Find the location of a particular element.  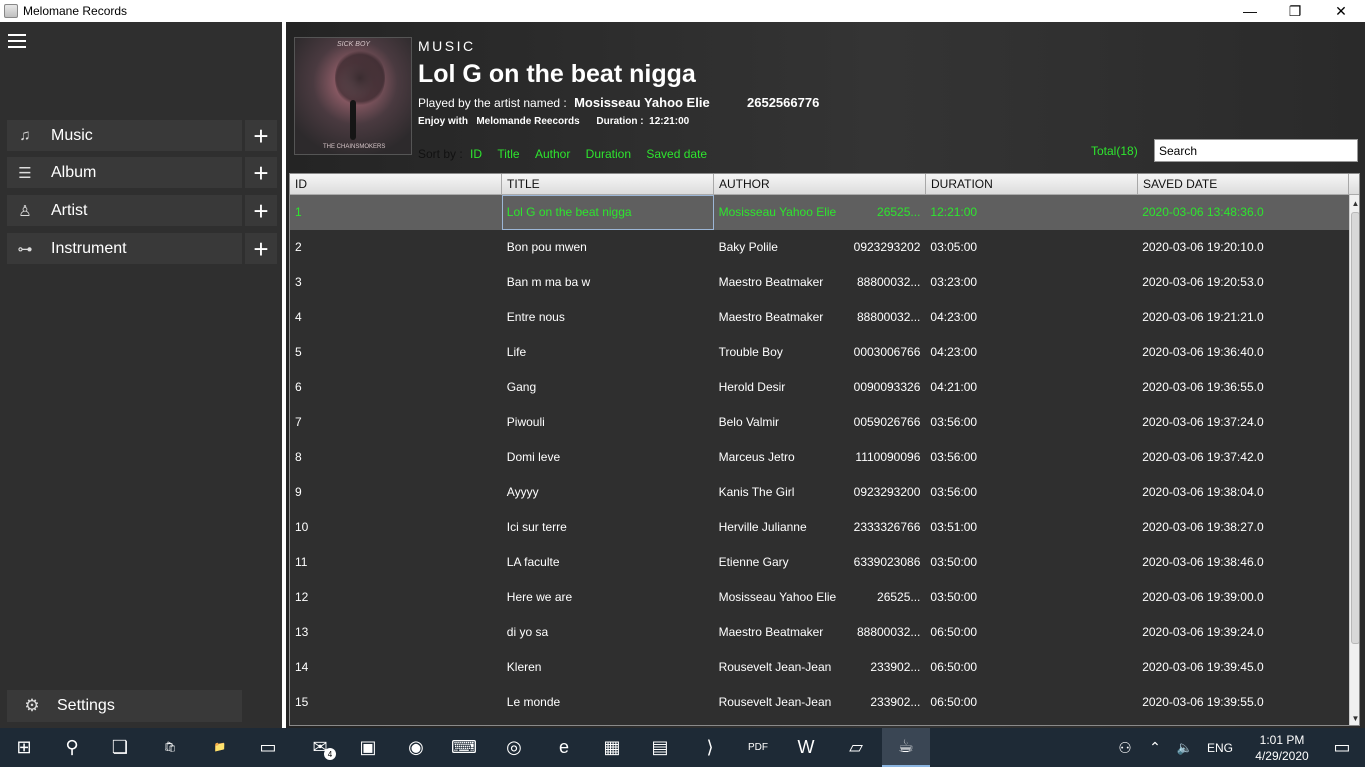

cell-id: 8 is located at coordinates (396, 457).